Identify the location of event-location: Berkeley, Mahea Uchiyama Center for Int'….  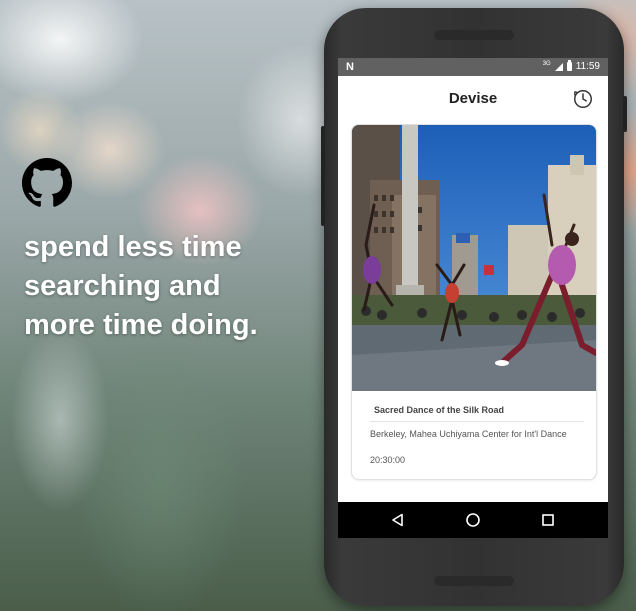
(468, 434).